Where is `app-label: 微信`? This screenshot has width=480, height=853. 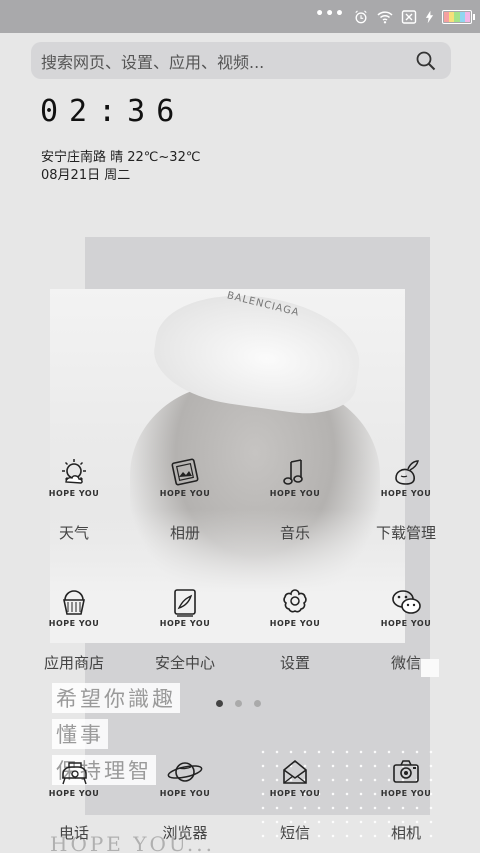
app-label: 微信 is located at coordinates (405, 663).